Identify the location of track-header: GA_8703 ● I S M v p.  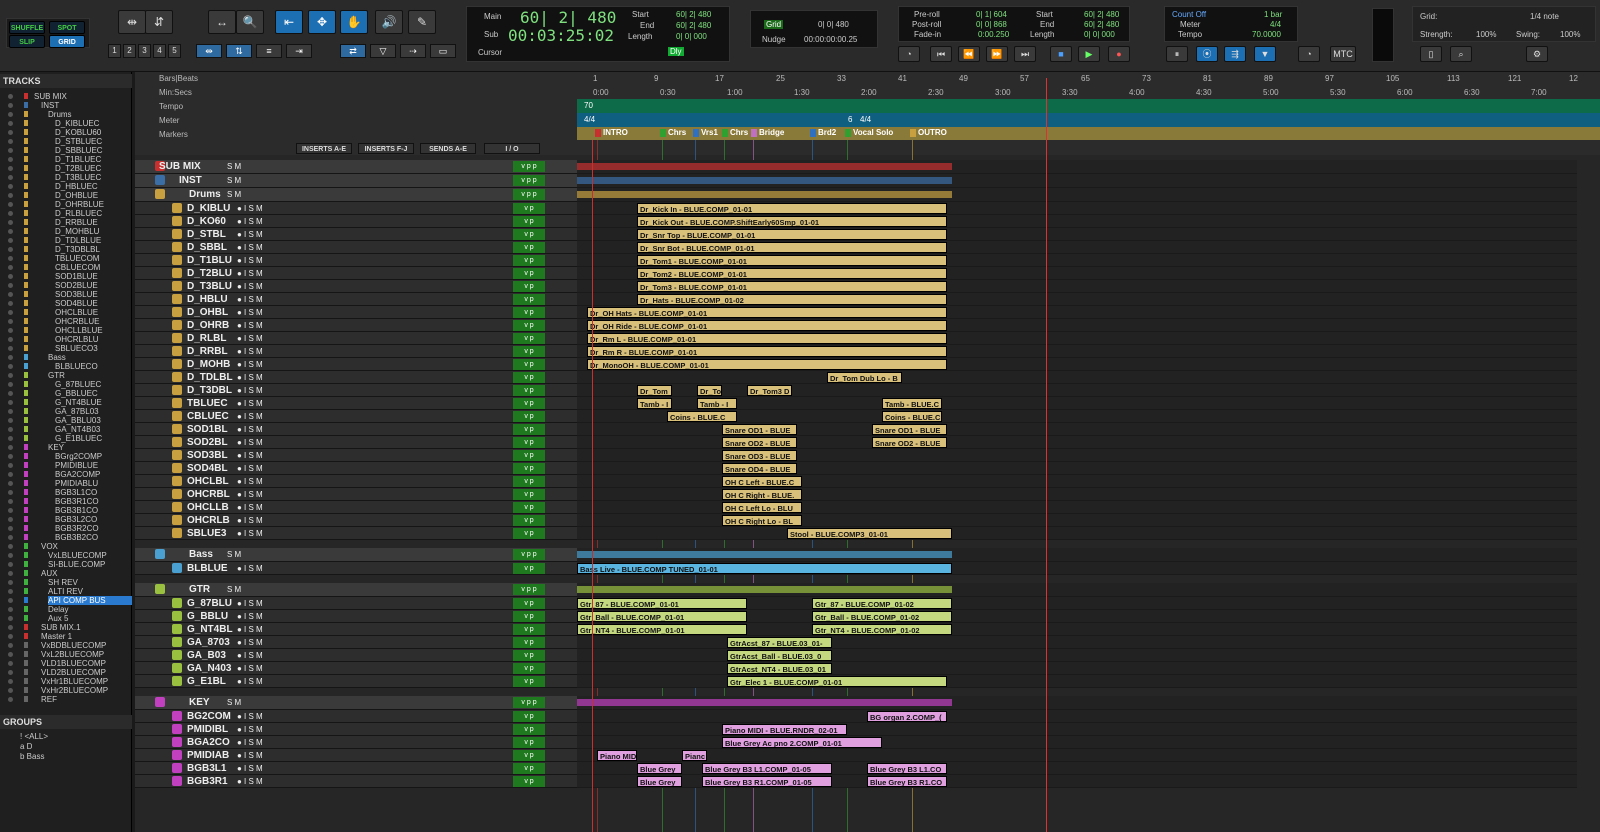
(356, 642).